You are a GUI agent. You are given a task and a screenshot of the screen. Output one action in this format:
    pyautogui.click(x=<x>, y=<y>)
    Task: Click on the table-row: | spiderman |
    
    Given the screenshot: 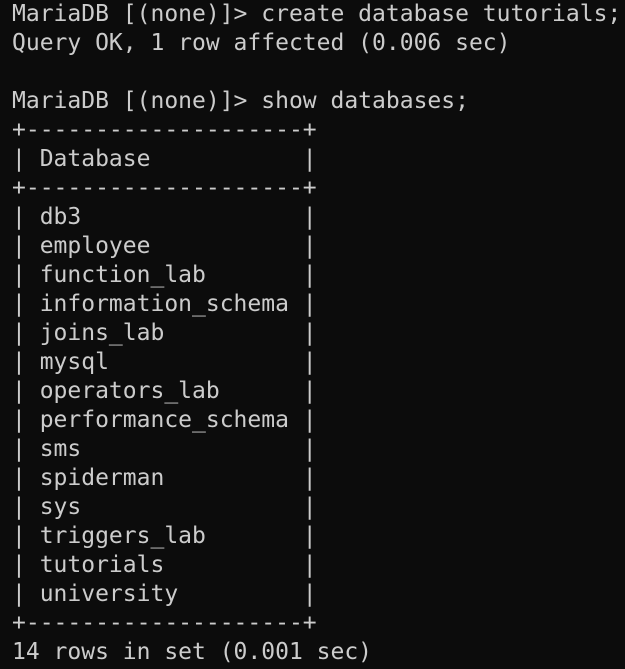 What is the action you would take?
    pyautogui.click(x=164, y=478)
    